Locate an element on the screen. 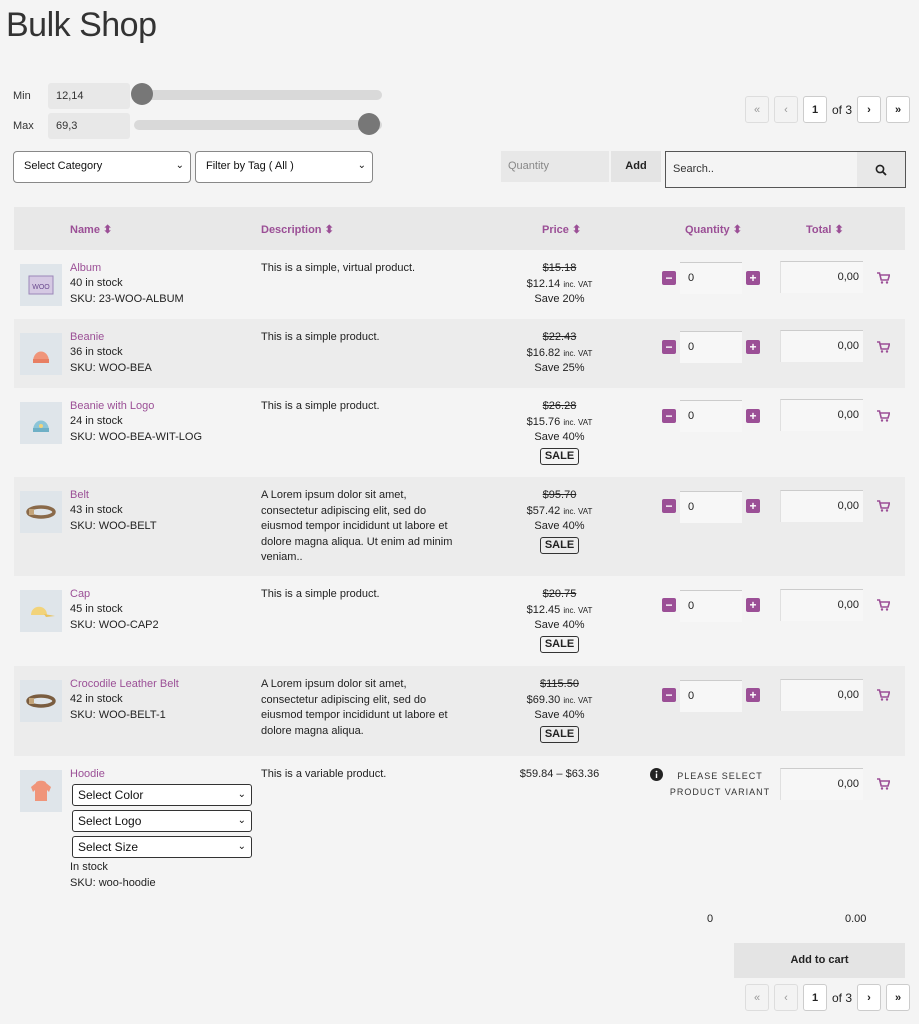  quick-add-quantity-input: Quantity is located at coordinates (555, 166).